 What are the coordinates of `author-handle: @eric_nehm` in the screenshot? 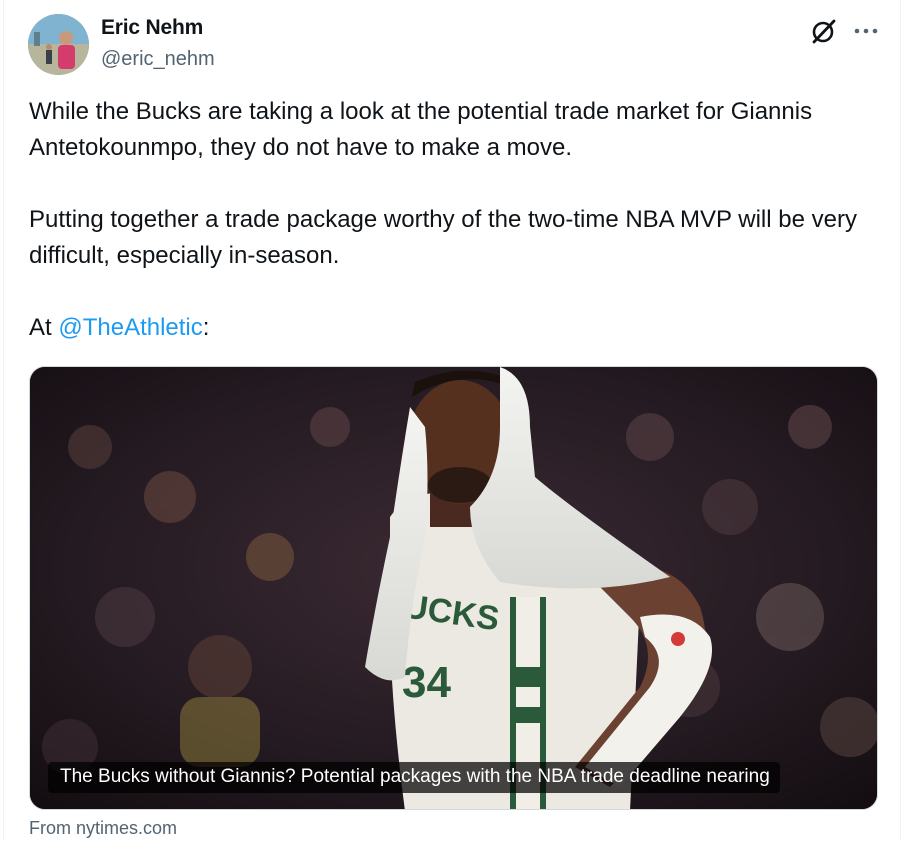 It's located at (158, 59).